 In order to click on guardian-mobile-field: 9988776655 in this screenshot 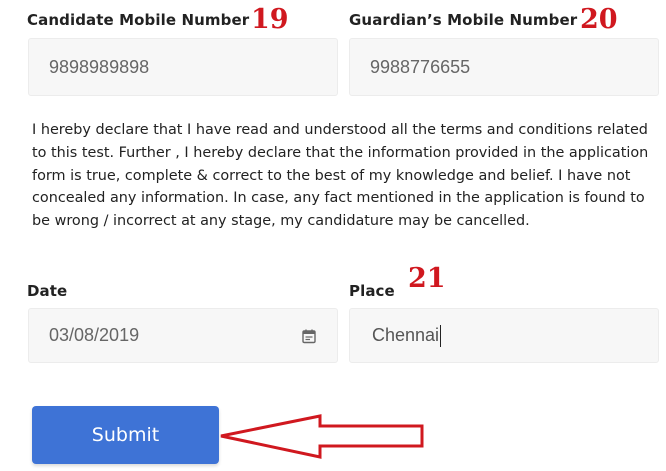, I will do `click(504, 67)`.